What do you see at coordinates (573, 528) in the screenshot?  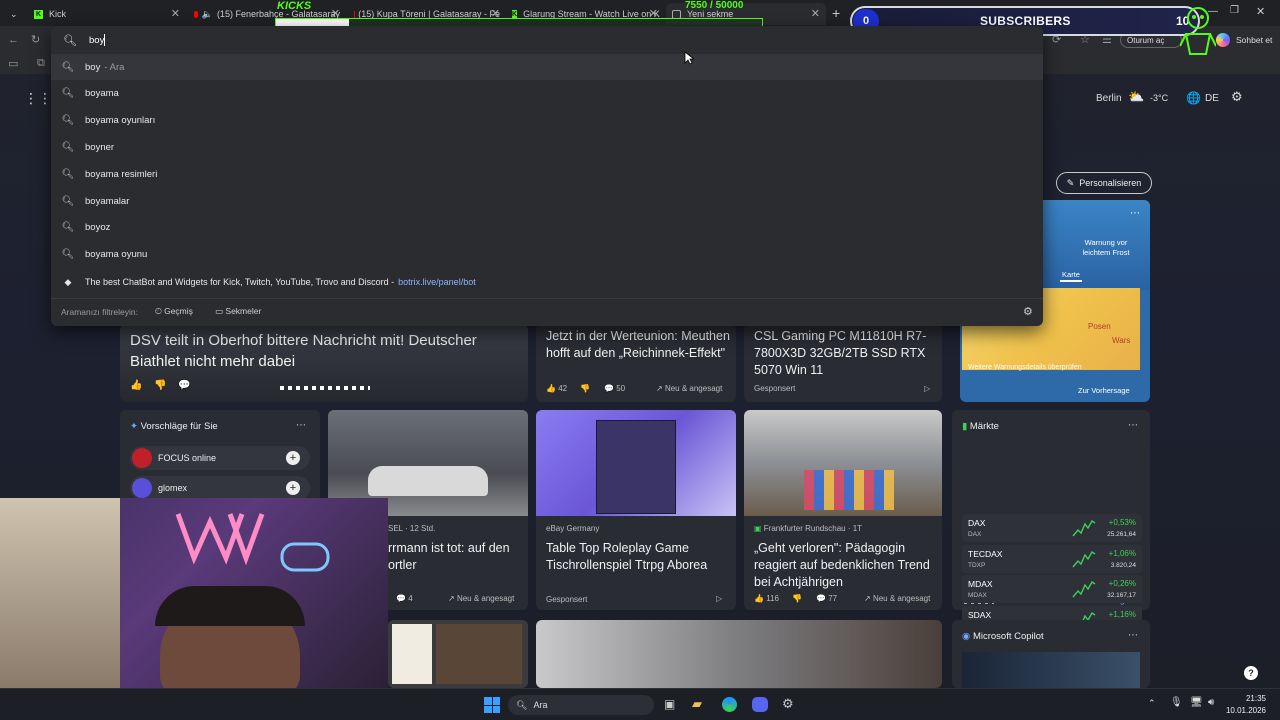 I see `ad-source: eBay Germany` at bounding box center [573, 528].